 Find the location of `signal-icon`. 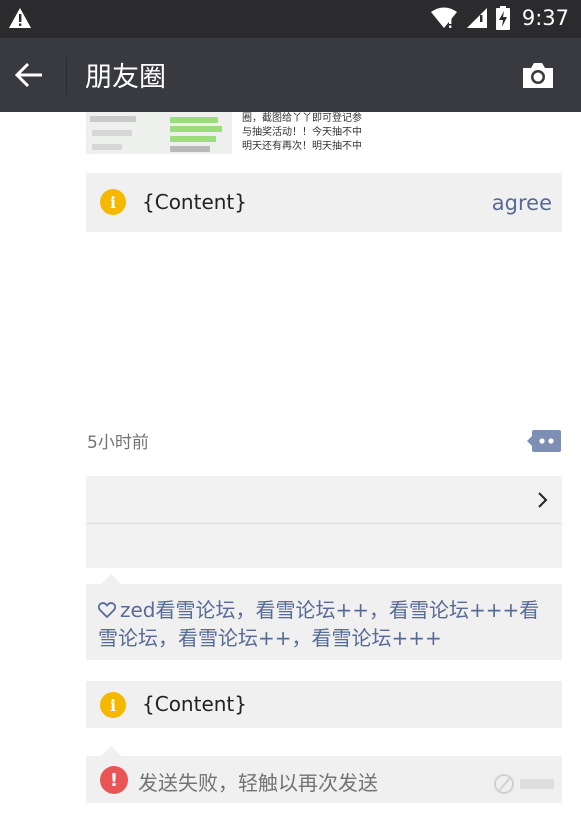

signal-icon is located at coordinates (476, 18).